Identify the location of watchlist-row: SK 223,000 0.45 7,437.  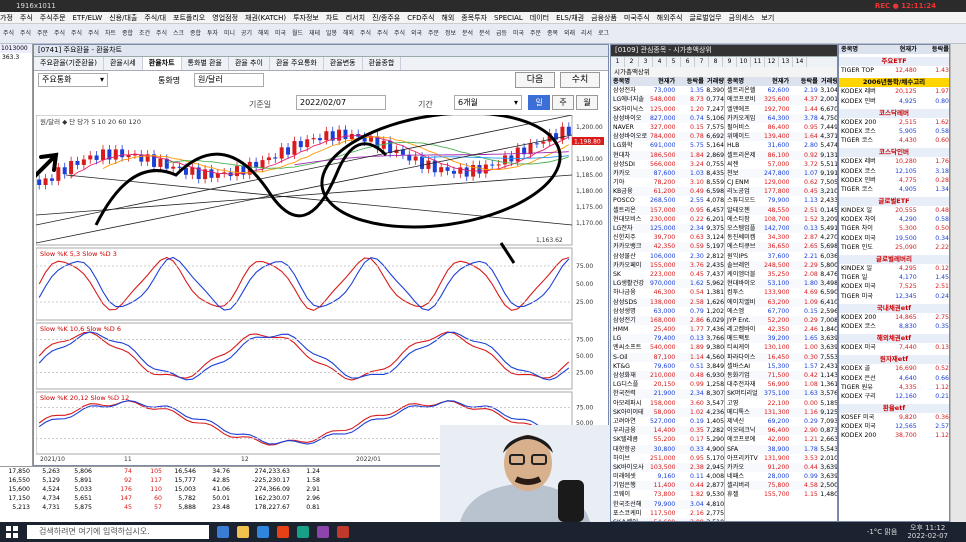
(667, 274).